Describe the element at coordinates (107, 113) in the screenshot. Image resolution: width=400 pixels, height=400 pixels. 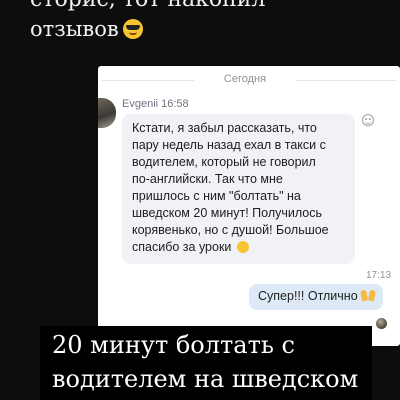
I see `sender-avatar` at that location.